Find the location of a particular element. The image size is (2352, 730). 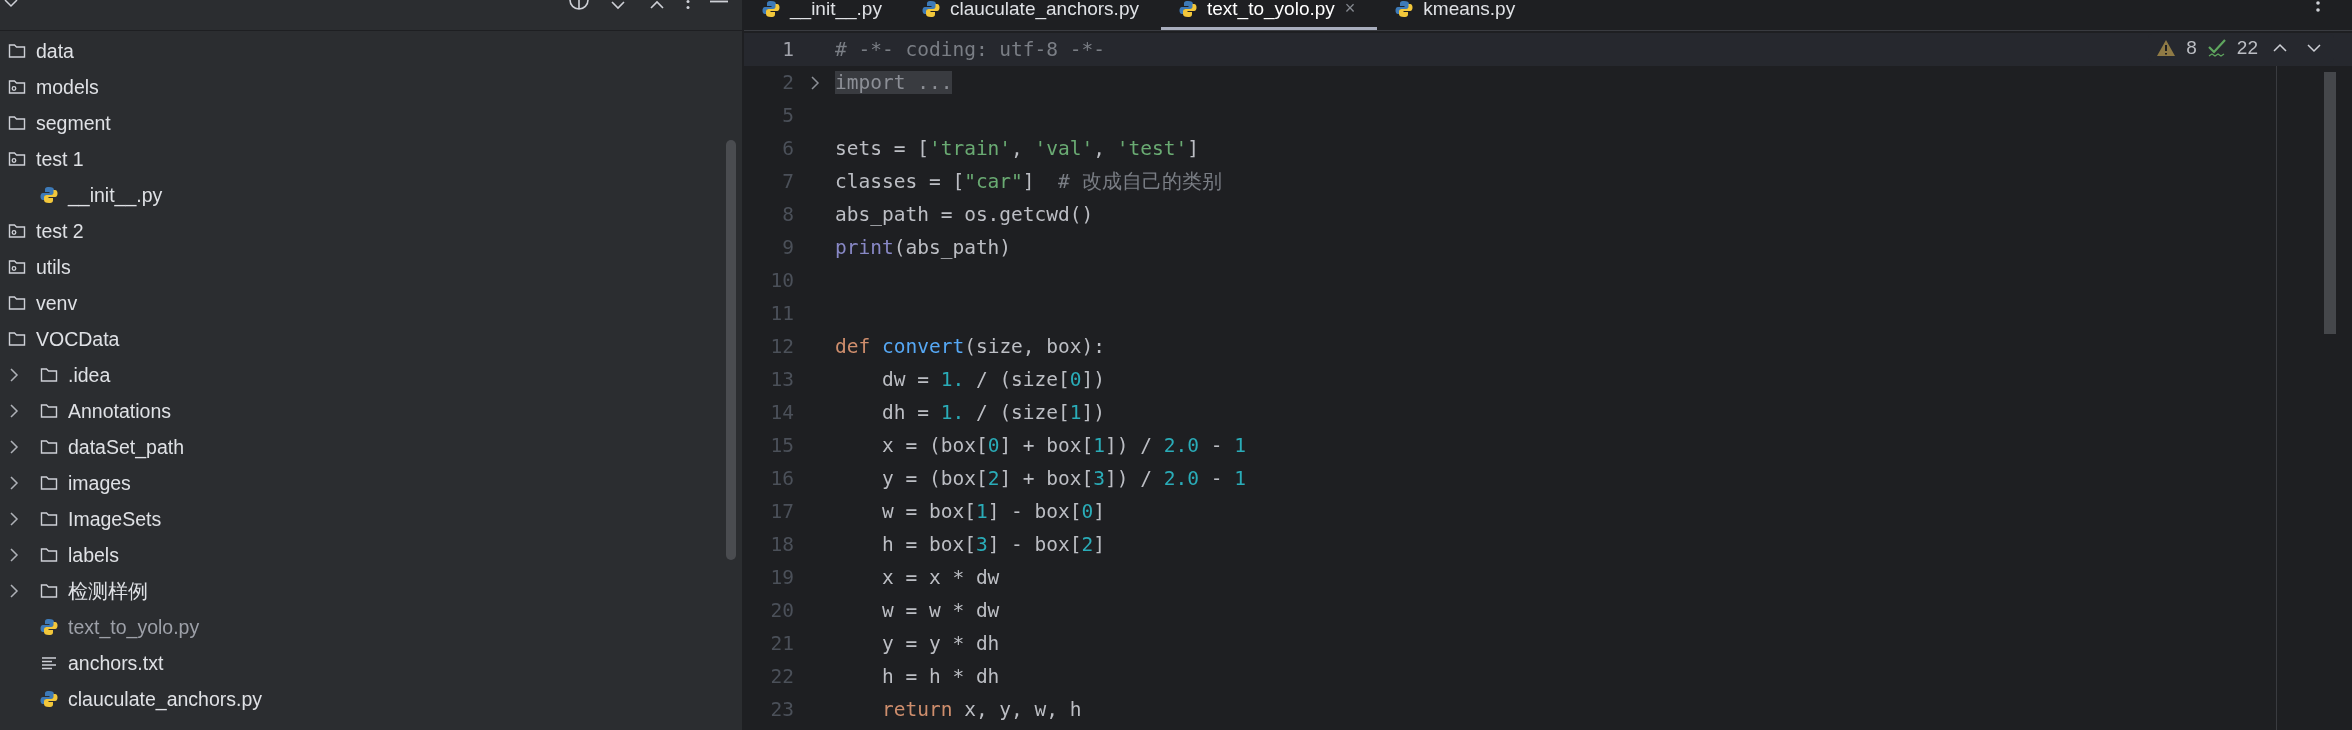

code-line: dw = 1. / (size[0]) is located at coordinates (993, 379).